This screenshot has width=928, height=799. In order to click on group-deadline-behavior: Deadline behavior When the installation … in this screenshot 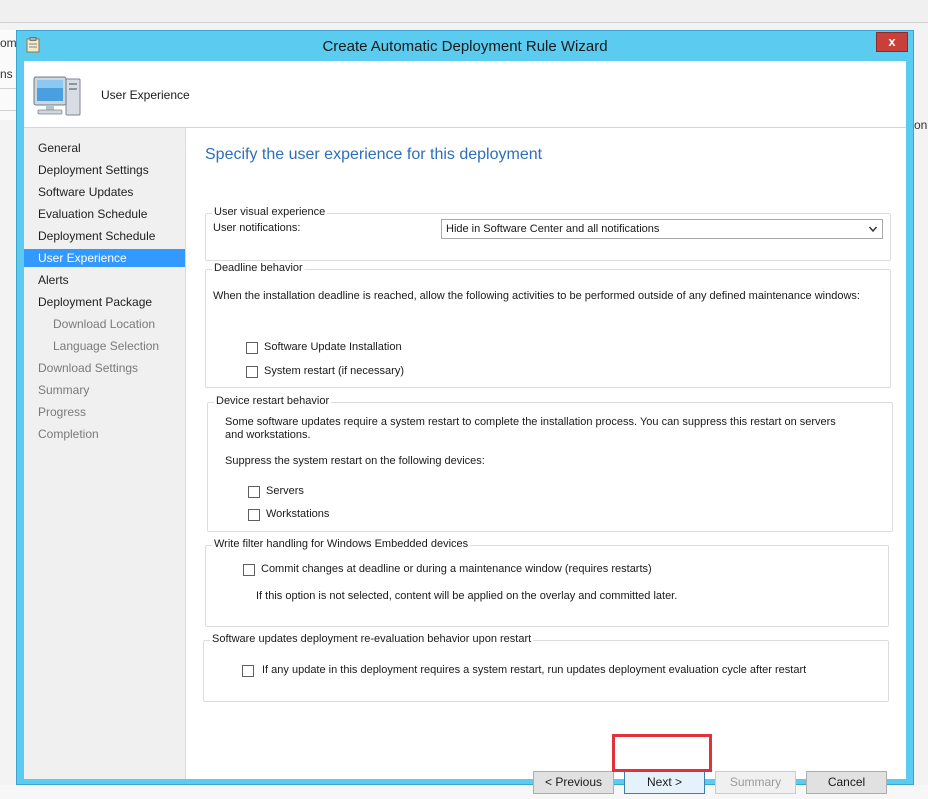, I will do `click(548, 325)`.